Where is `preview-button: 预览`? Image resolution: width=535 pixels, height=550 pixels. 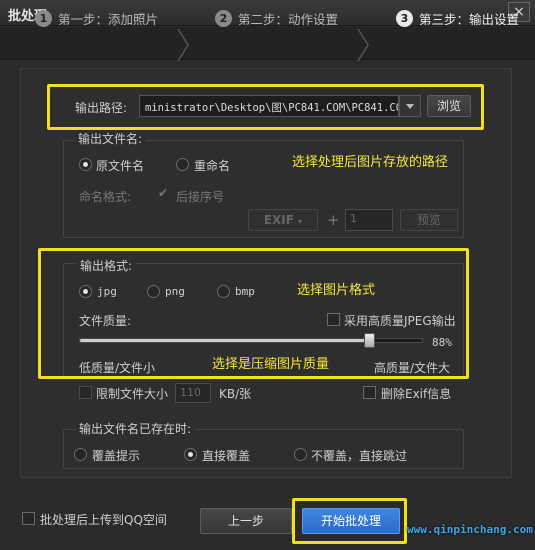
preview-button: 预览 is located at coordinates (429, 220).